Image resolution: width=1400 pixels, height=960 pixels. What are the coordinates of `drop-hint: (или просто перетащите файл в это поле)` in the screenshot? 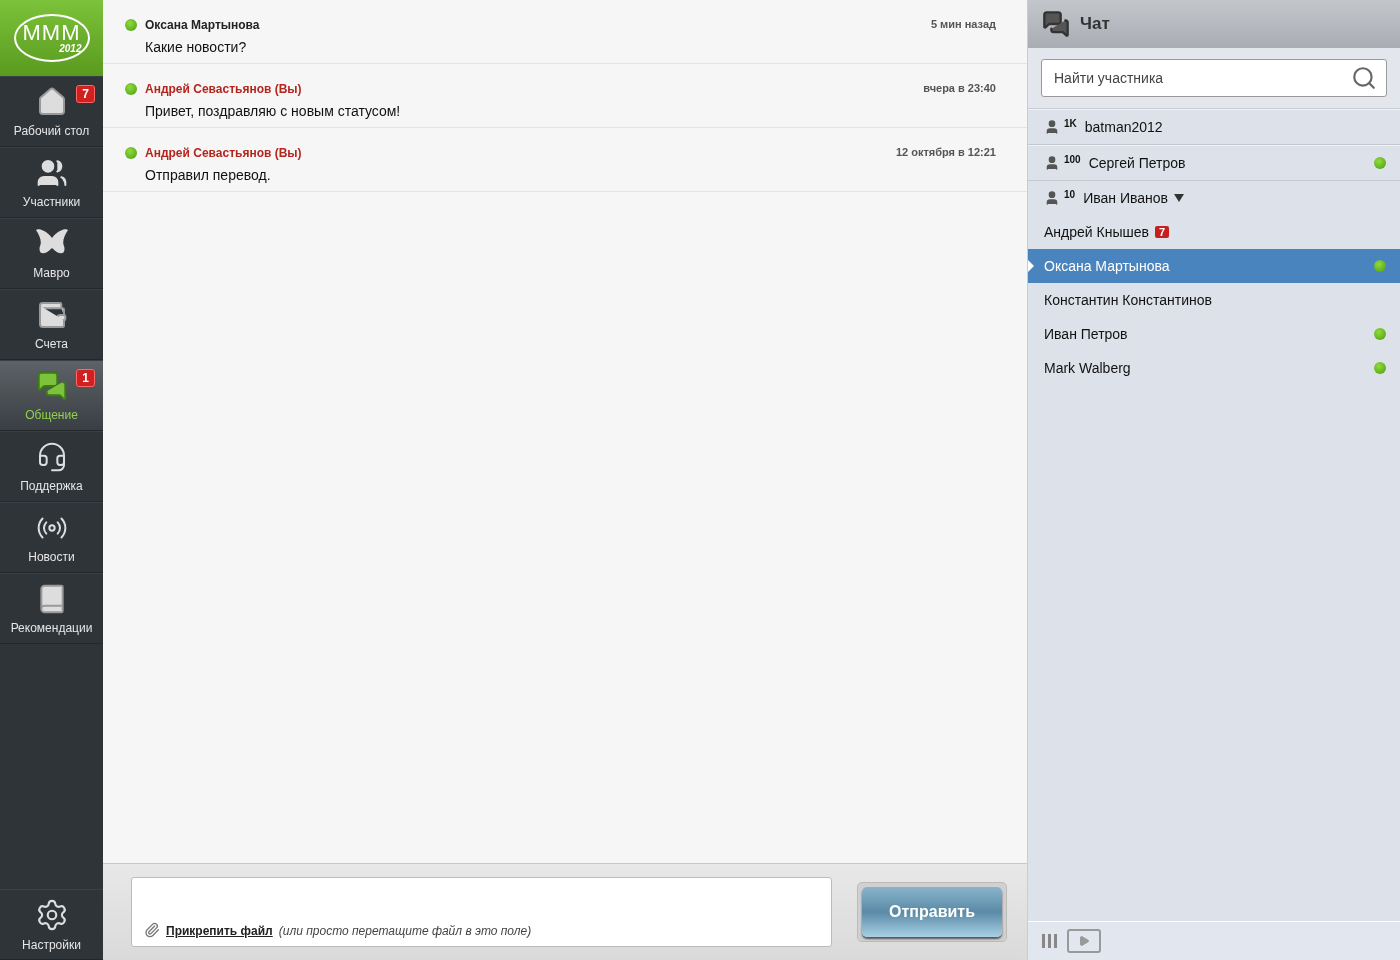 It's located at (405, 931).